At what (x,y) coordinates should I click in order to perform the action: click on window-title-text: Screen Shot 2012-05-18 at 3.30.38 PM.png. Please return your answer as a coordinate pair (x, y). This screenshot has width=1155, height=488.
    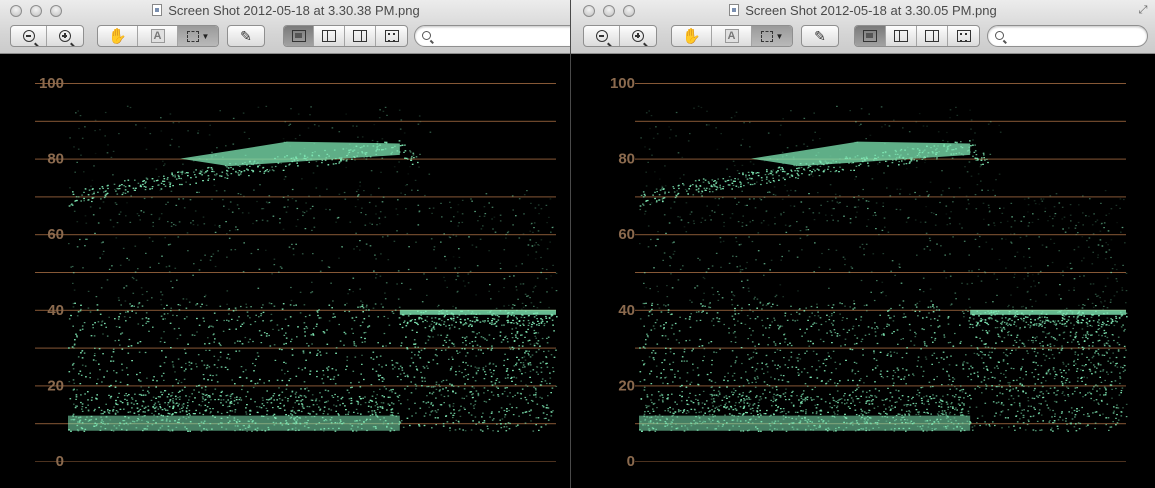
    Looking at the image, I should click on (294, 10).